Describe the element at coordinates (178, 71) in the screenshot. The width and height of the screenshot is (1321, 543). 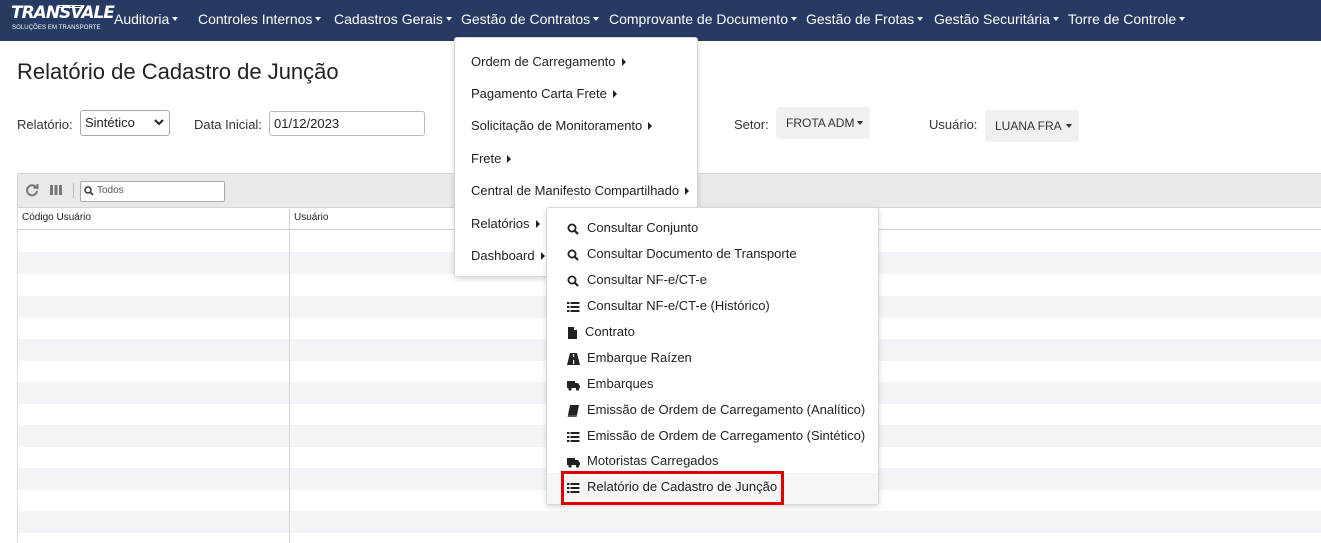
I see `page-title: Relatório de Cadastro de Junção` at that location.